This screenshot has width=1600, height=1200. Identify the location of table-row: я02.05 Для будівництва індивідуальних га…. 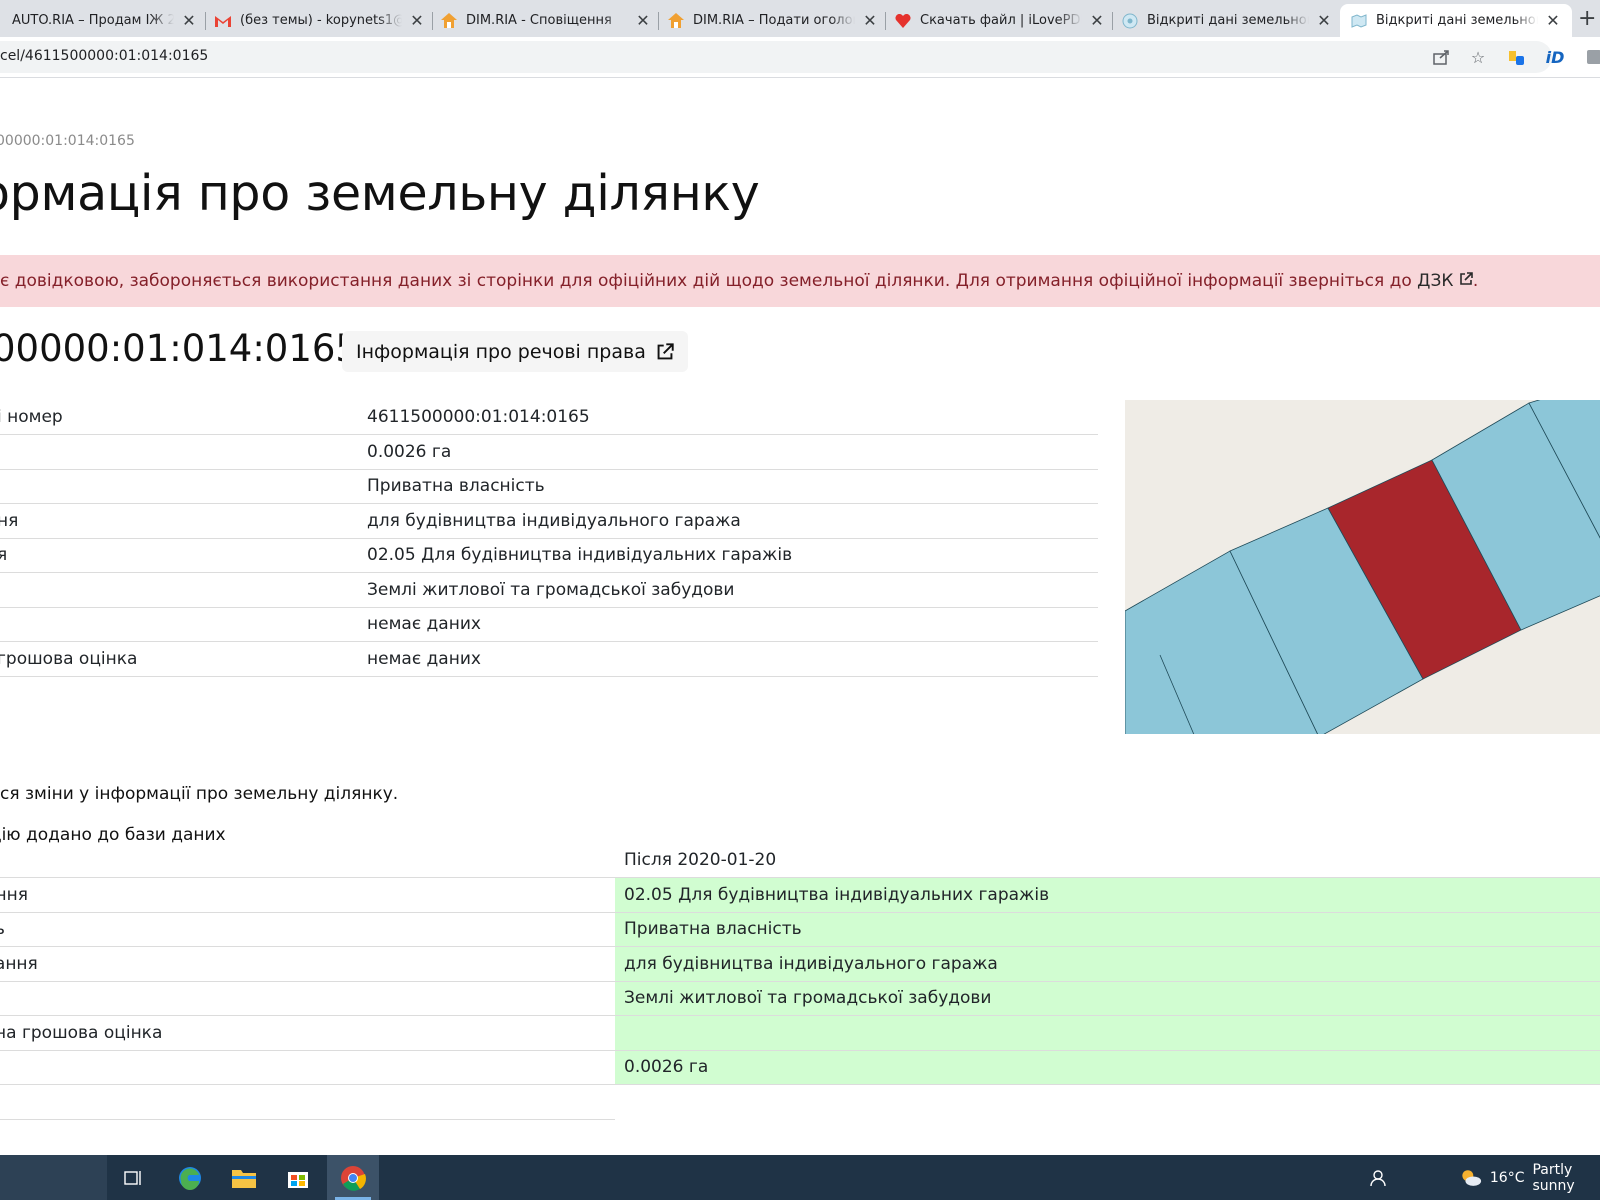
(549, 555).